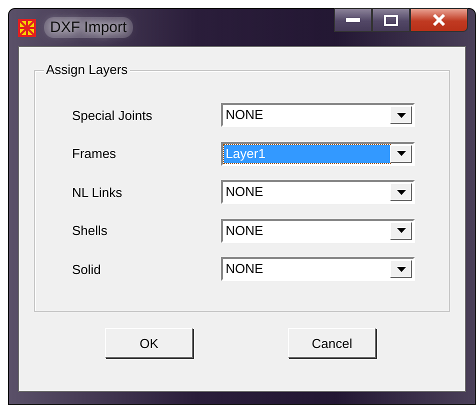  Describe the element at coordinates (87, 69) in the screenshot. I see `group-title: Assign Layers` at that location.